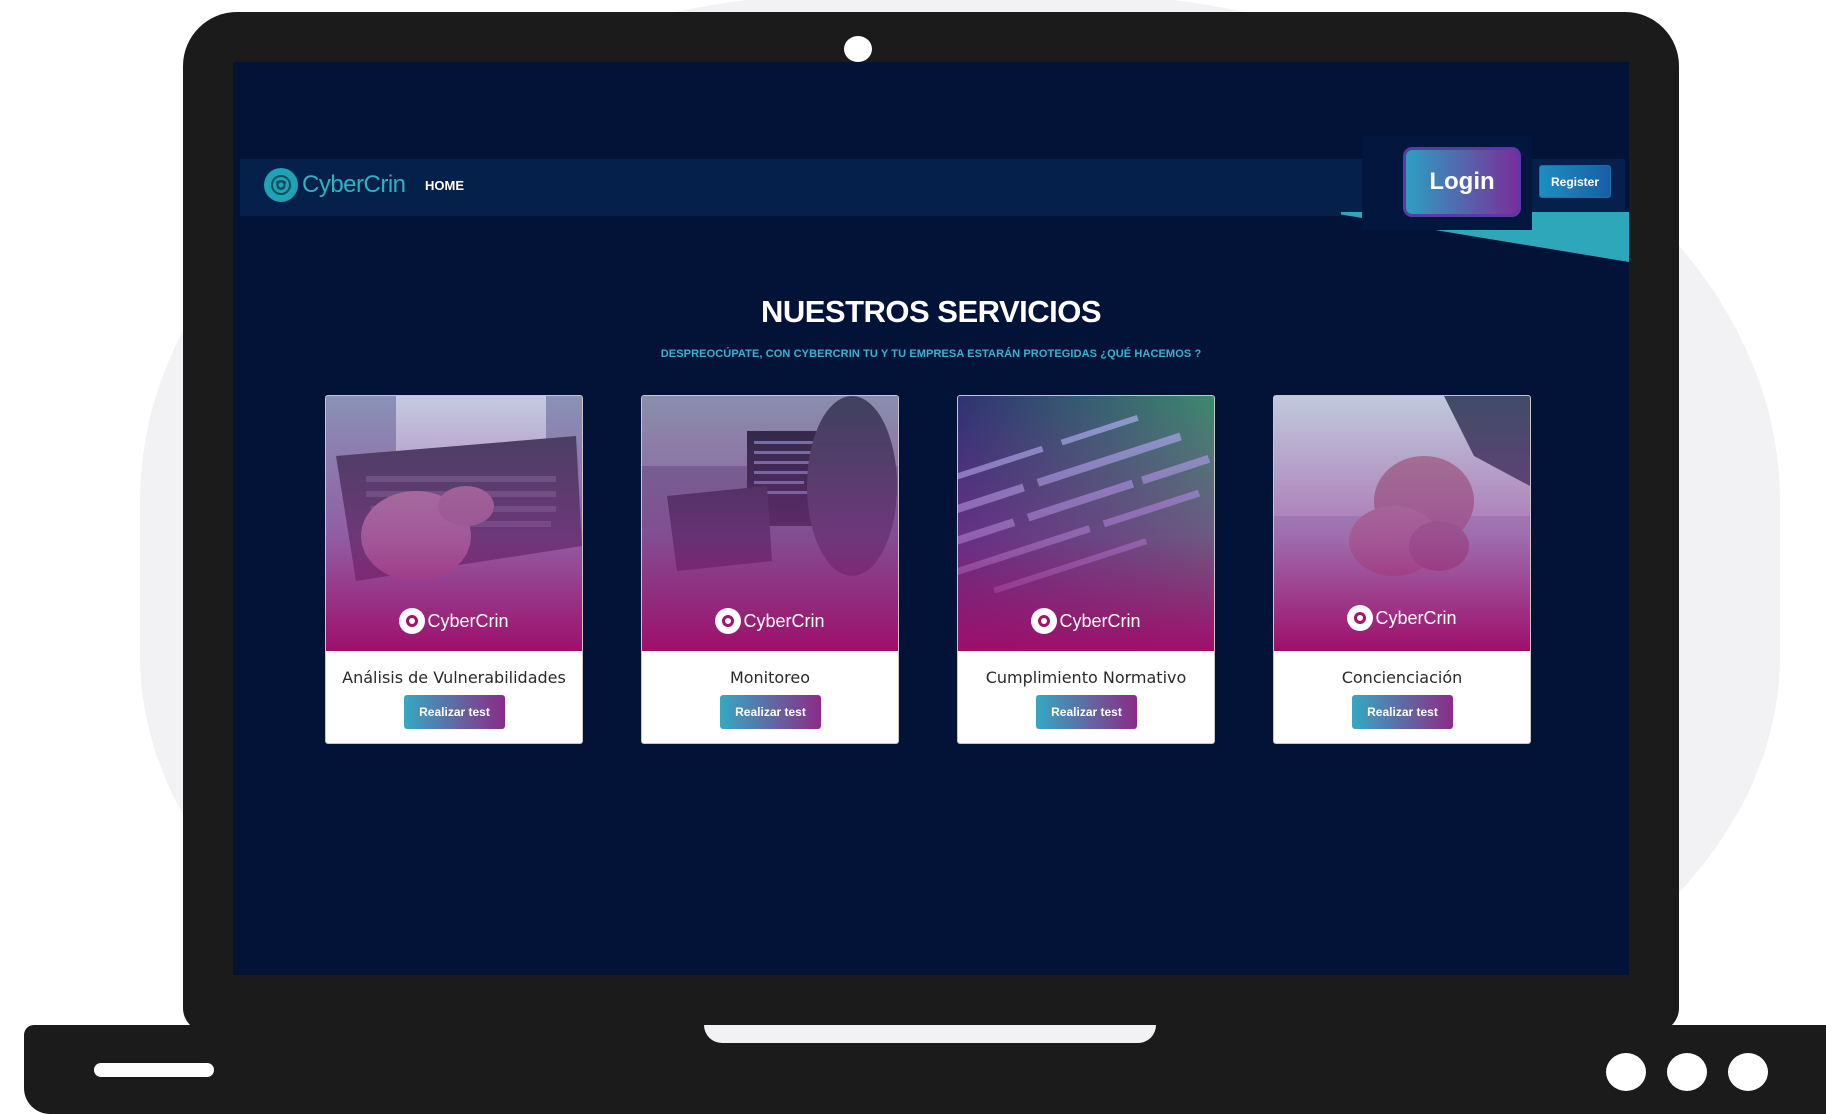 The image size is (1826, 1114). Describe the element at coordinates (1086, 523) in the screenshot. I see `card-image-code-screen: CyberCrin` at that location.